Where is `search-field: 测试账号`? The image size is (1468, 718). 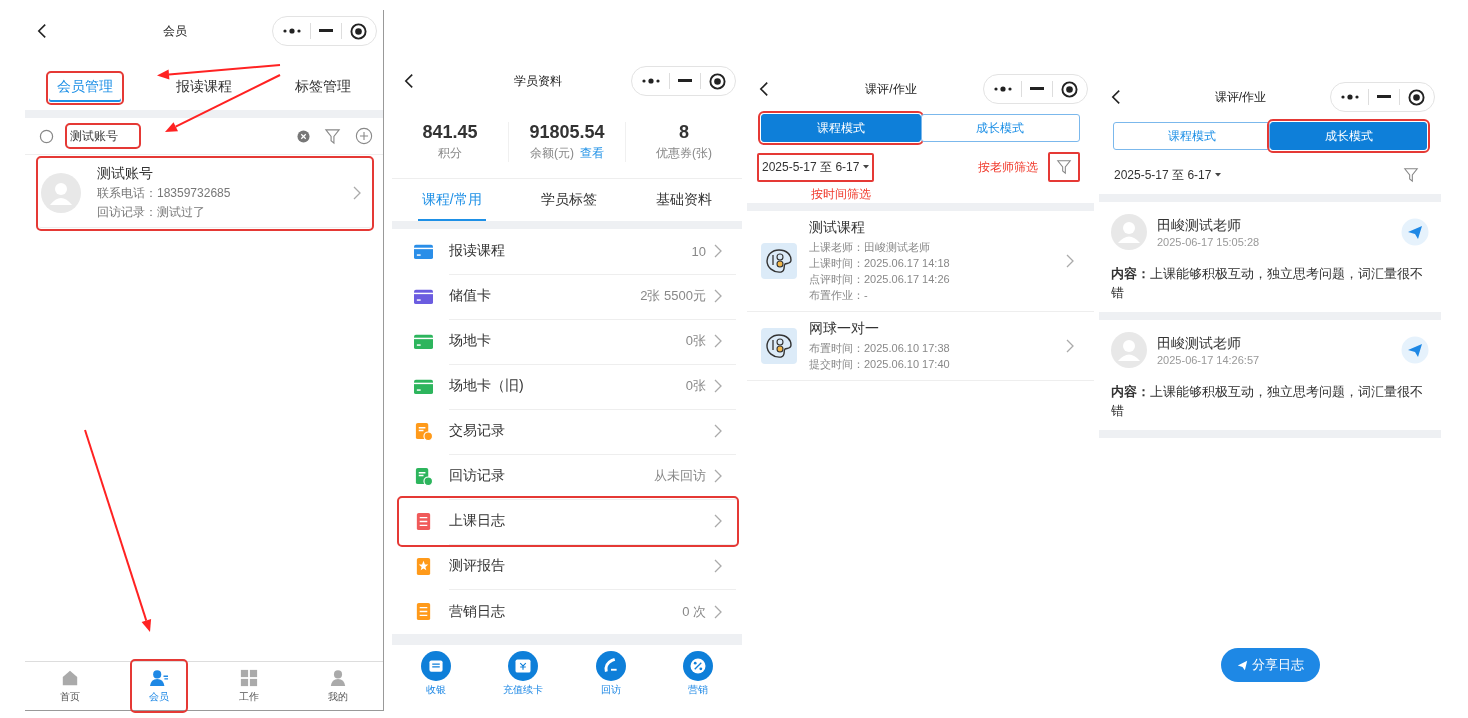 search-field: 测试账号 is located at coordinates (103, 136).